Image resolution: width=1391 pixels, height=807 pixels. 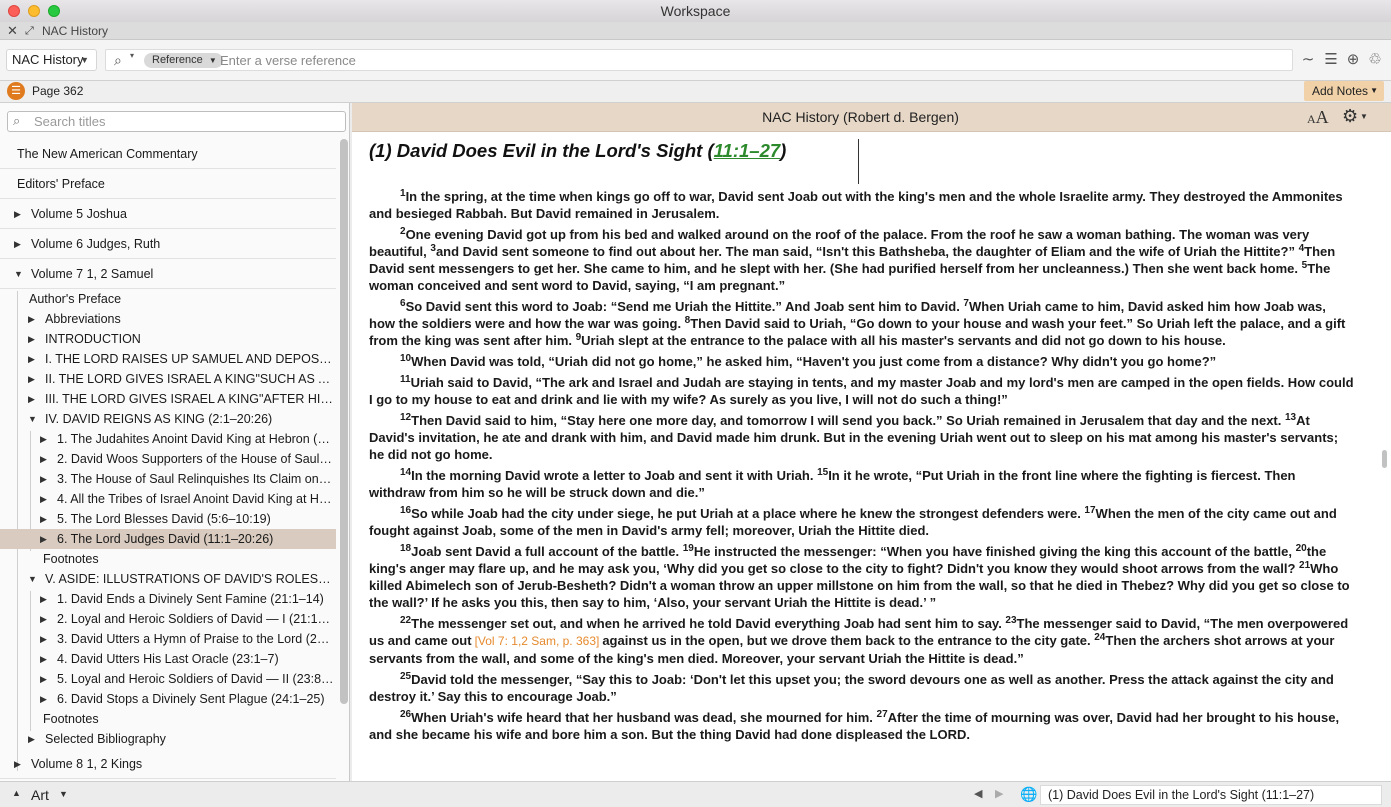 What do you see at coordinates (168, 274) in the screenshot?
I see `toc-item: ▼ Volume 7 1, 2 Samuel` at bounding box center [168, 274].